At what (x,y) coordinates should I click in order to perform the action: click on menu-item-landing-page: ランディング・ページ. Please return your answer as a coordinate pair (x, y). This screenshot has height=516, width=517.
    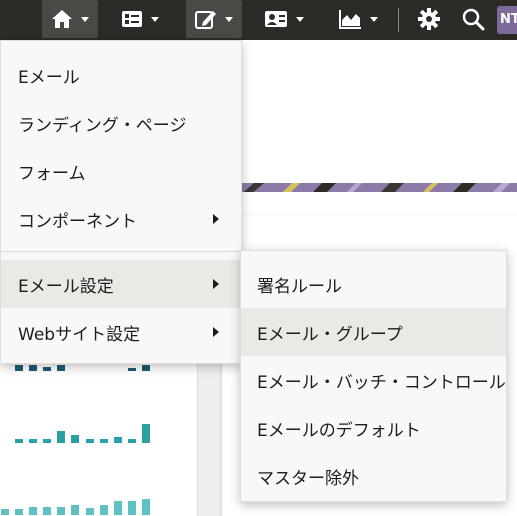
    Looking at the image, I should click on (121, 123).